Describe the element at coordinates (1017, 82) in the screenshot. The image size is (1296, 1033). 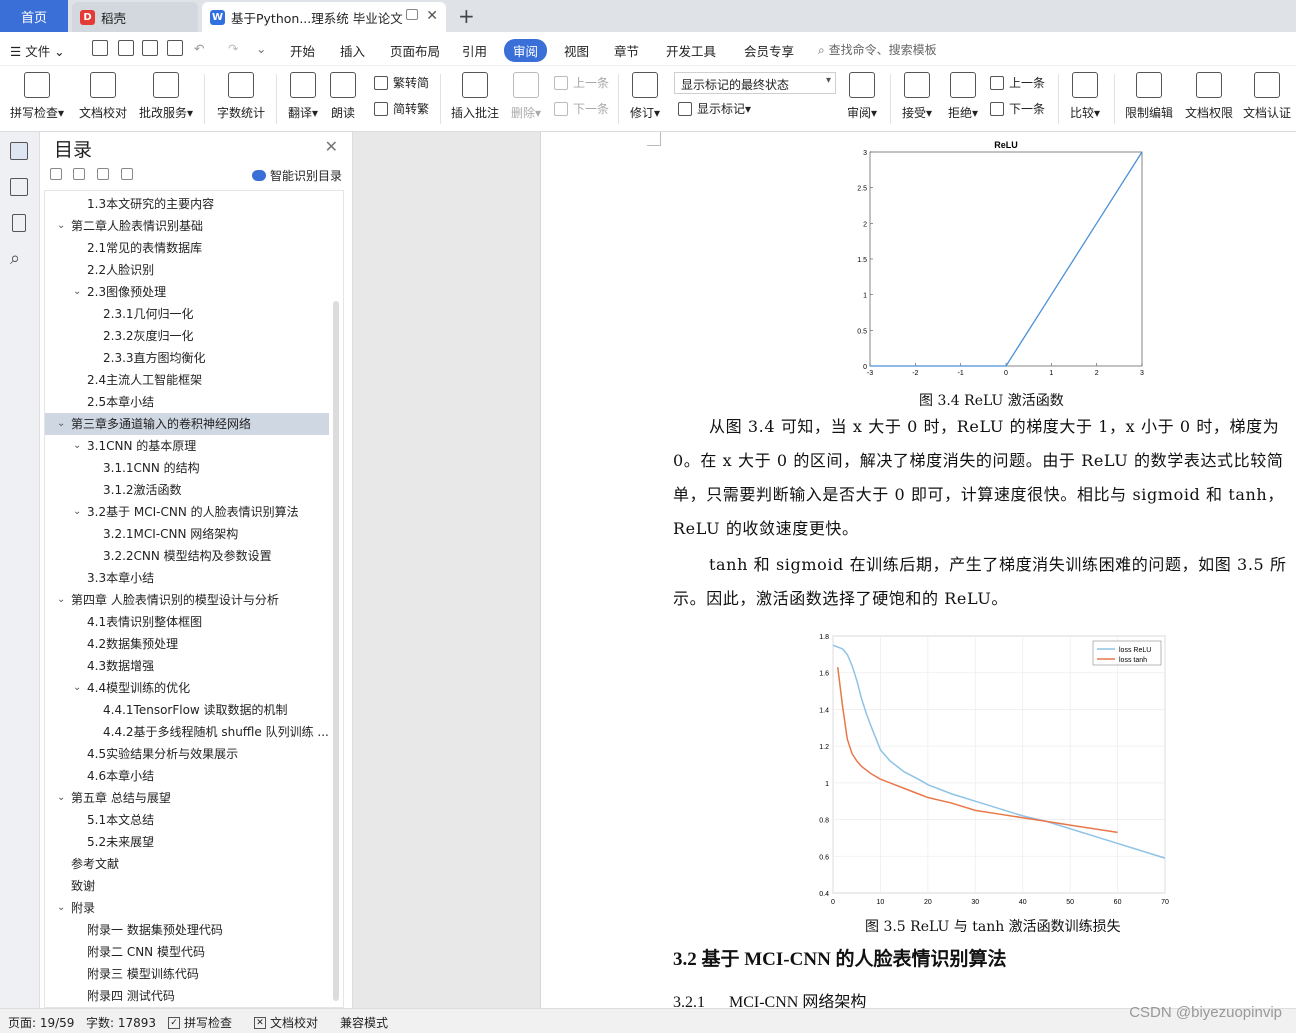
I see `prev-change-button: 上一条` at that location.